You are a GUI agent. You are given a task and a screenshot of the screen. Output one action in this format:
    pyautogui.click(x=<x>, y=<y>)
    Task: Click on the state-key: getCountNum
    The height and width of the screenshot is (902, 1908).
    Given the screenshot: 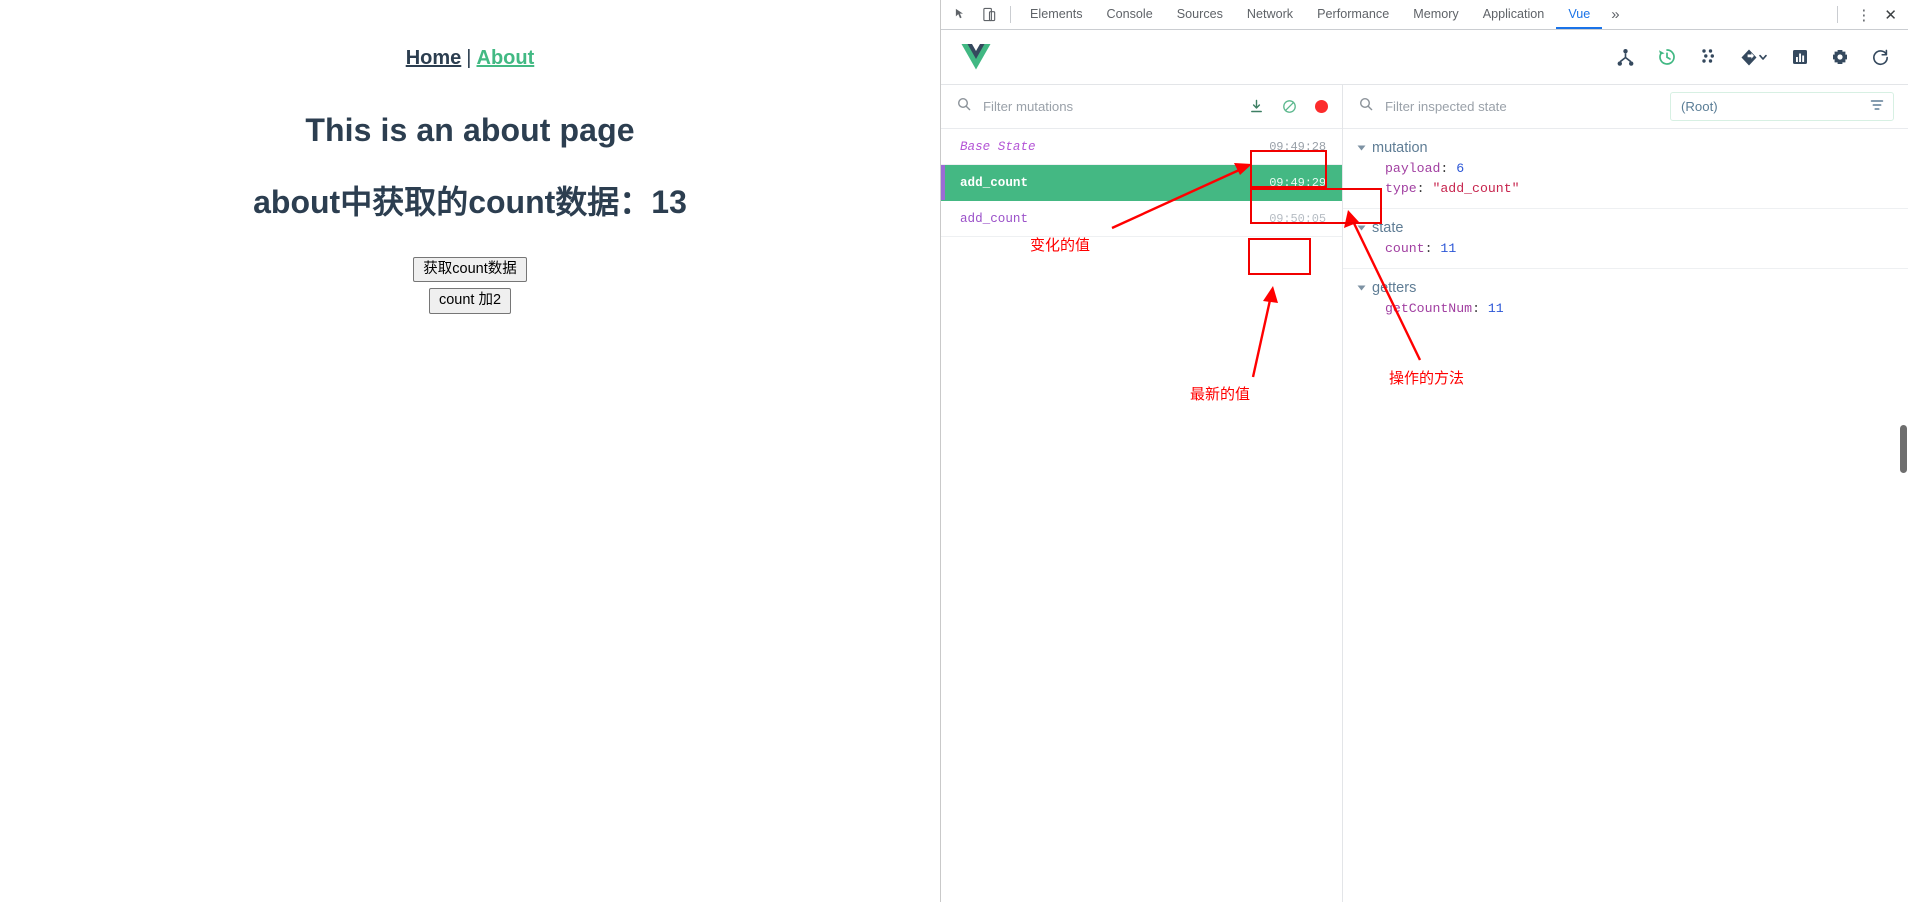 What is the action you would take?
    pyautogui.click(x=1429, y=308)
    